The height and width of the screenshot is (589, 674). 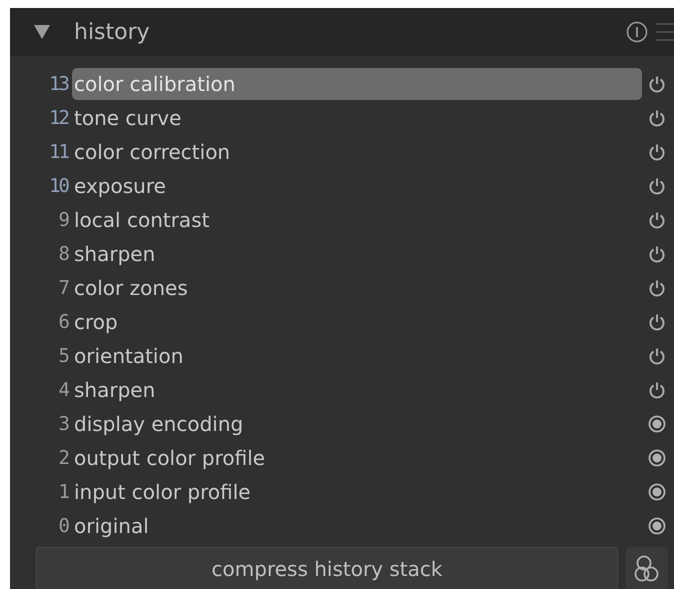 I want to click on step-number: 3, so click(x=64, y=424).